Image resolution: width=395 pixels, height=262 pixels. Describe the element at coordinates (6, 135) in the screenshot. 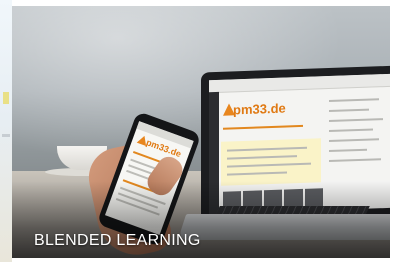

I see `peek-decoration-line` at that location.